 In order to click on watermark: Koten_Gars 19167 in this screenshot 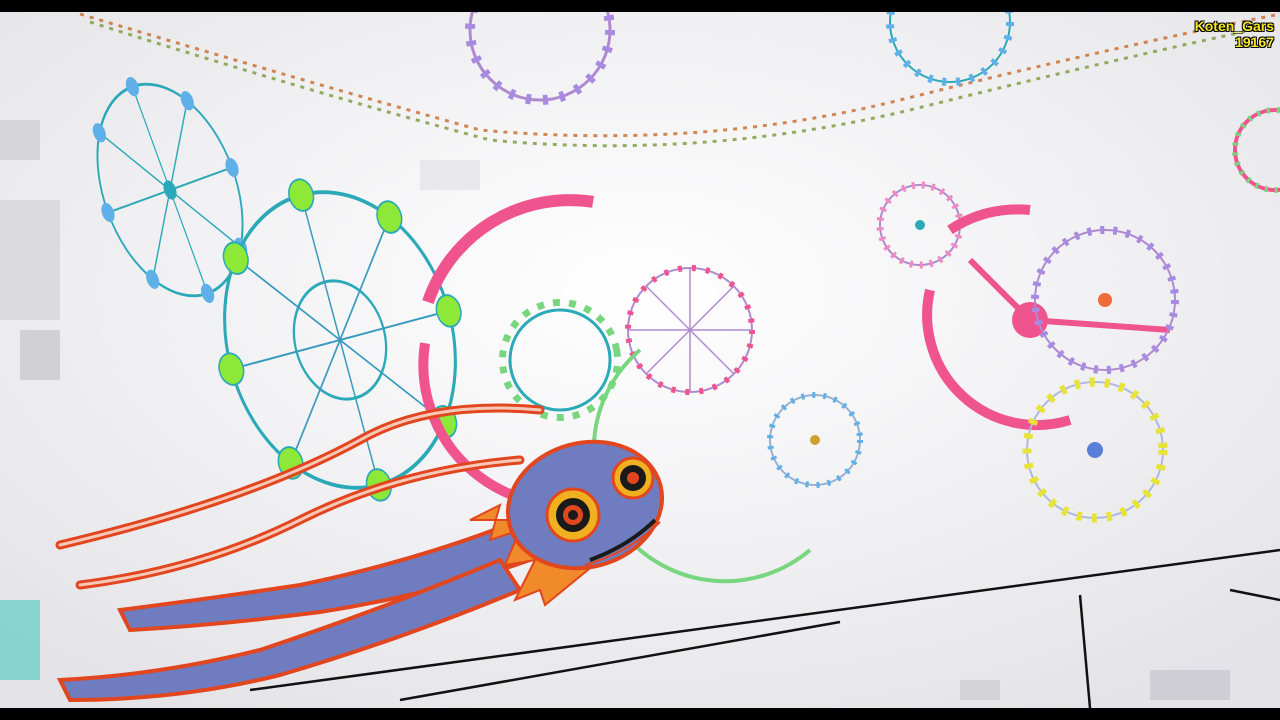, I will do `click(1234, 34)`.